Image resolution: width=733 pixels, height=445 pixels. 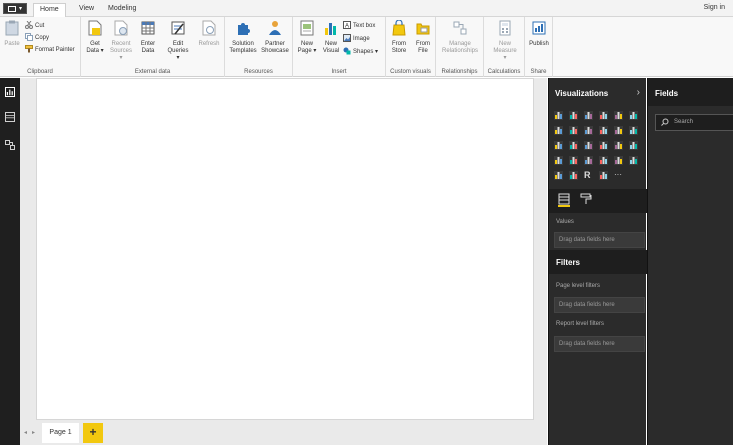 What do you see at coordinates (21, 9) in the screenshot?
I see `chevron-down-icon: ▾` at bounding box center [21, 9].